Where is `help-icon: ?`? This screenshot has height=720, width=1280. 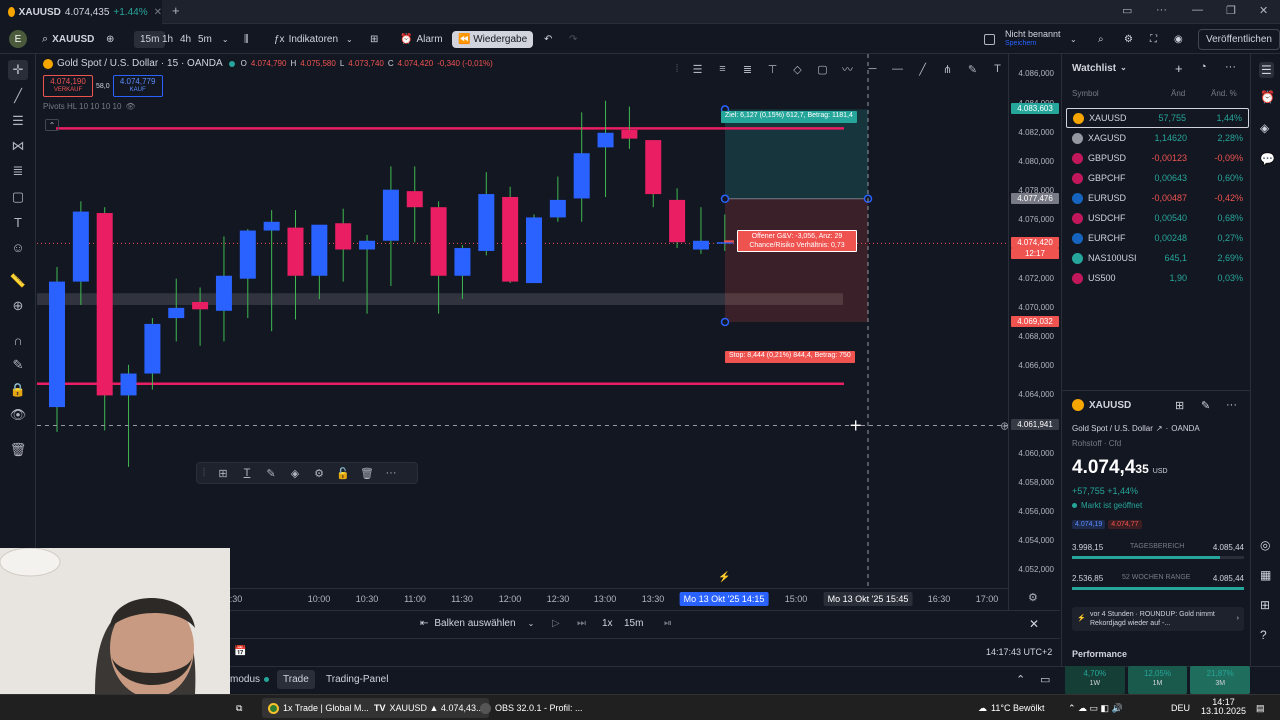
help-icon: ? is located at coordinates (1263, 635).